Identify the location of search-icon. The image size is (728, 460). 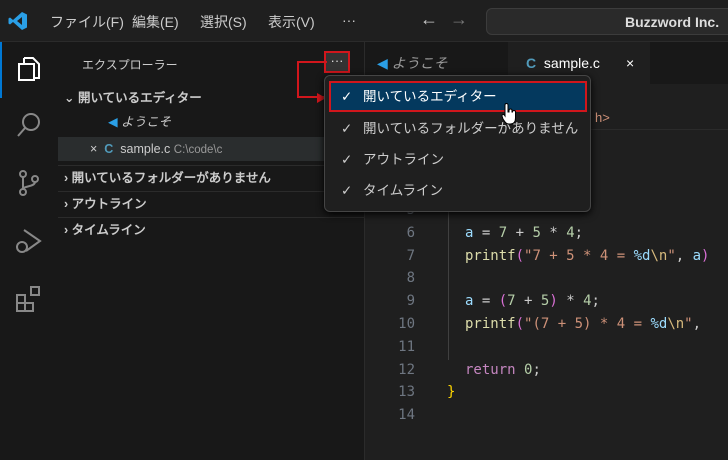
(29, 125).